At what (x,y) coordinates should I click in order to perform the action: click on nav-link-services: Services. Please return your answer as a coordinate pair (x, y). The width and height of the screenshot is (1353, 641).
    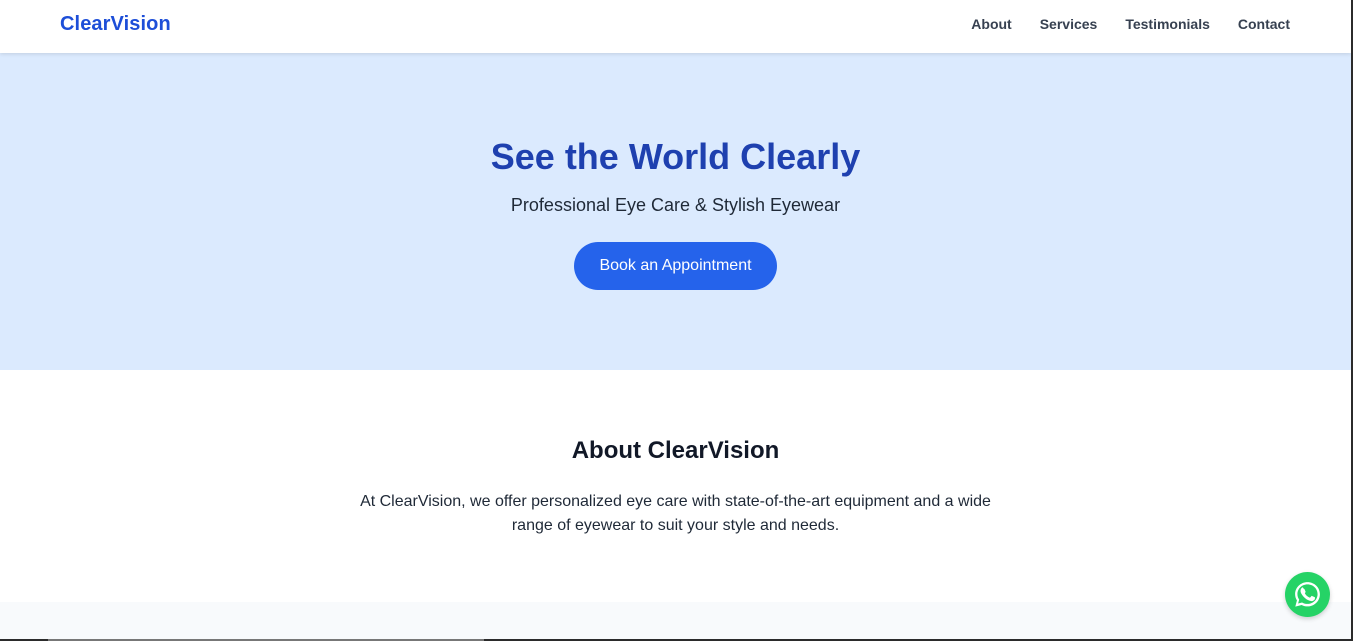
    Looking at the image, I should click on (1069, 24).